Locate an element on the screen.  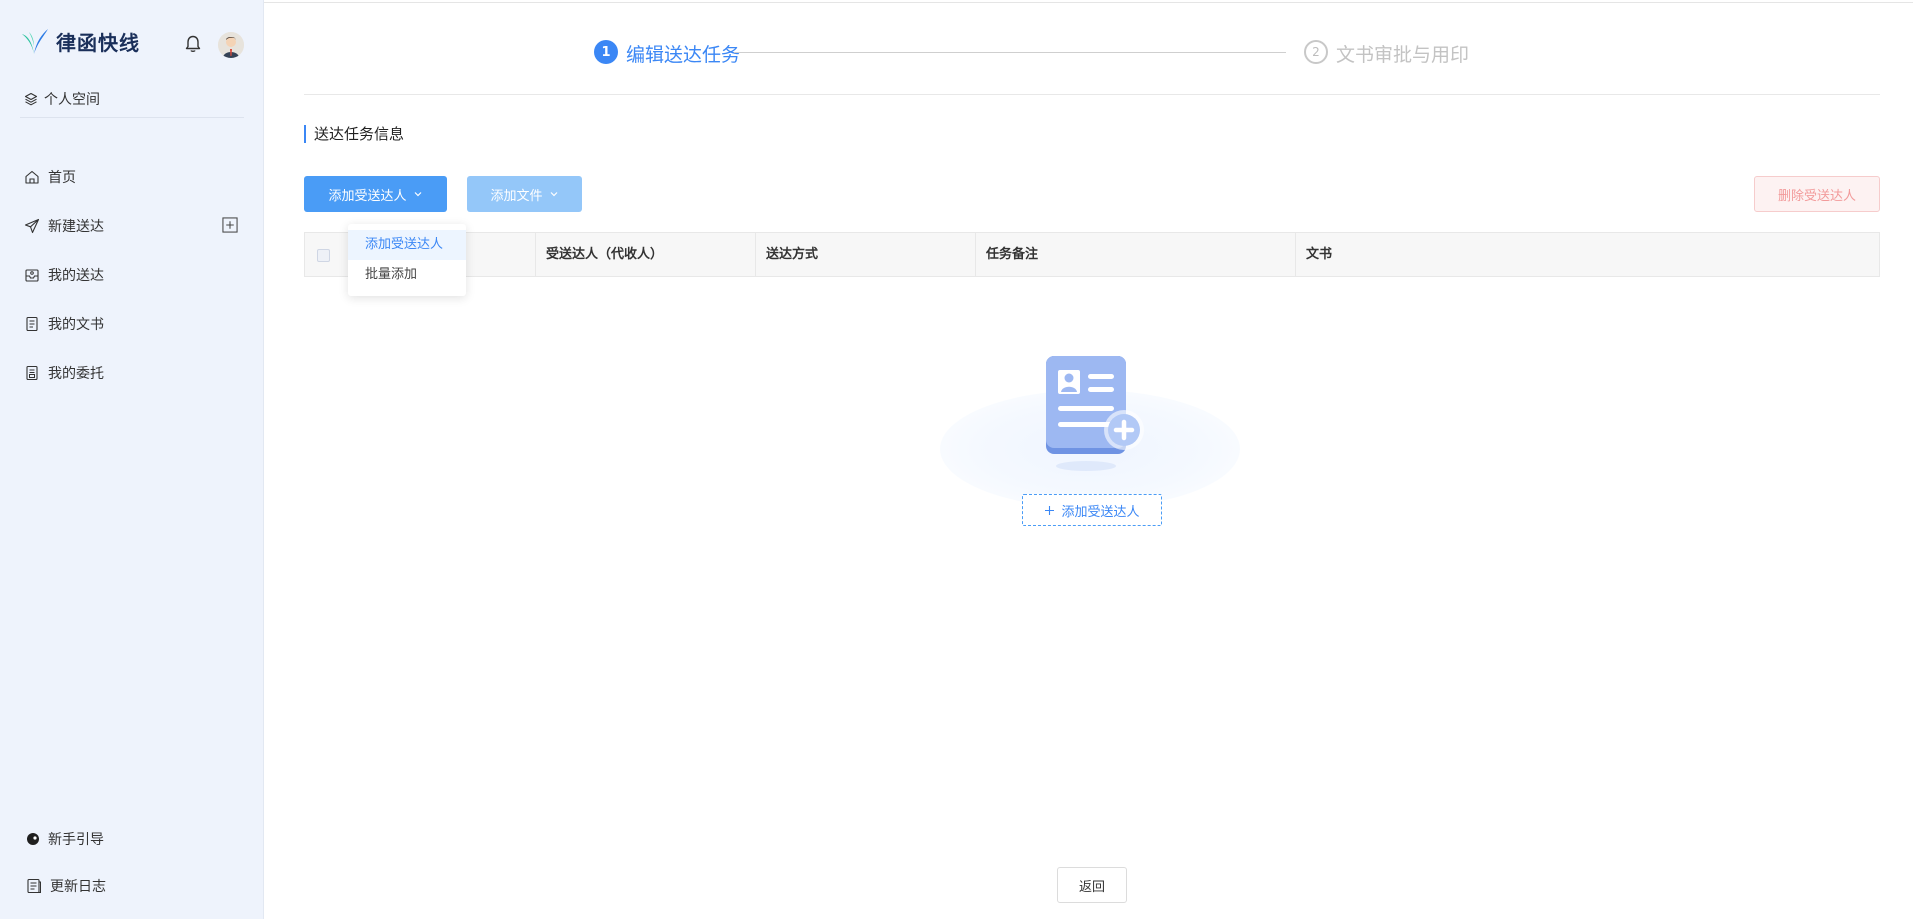
empty-add-recipient-button: 添加受送达人 is located at coordinates (1092, 510).